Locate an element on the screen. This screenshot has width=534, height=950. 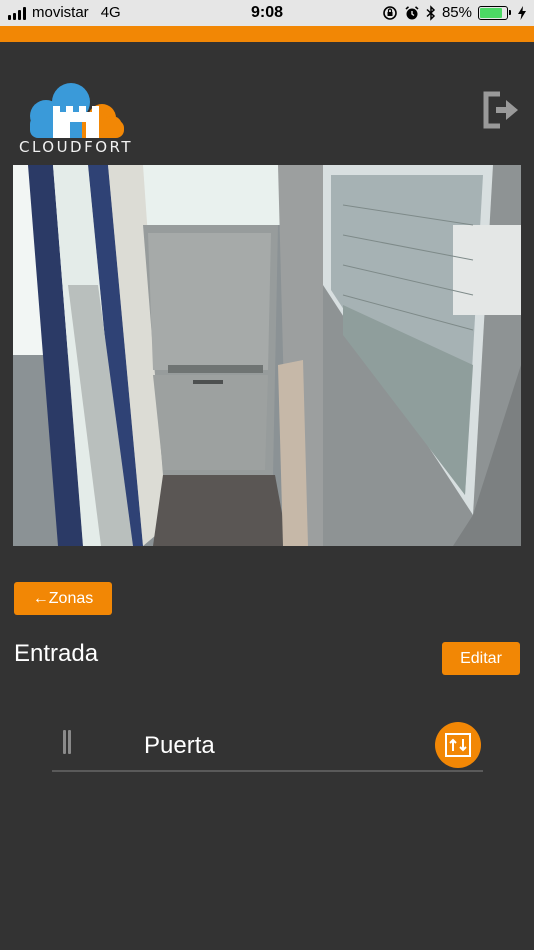
battery-icon is located at coordinates (494, 12).